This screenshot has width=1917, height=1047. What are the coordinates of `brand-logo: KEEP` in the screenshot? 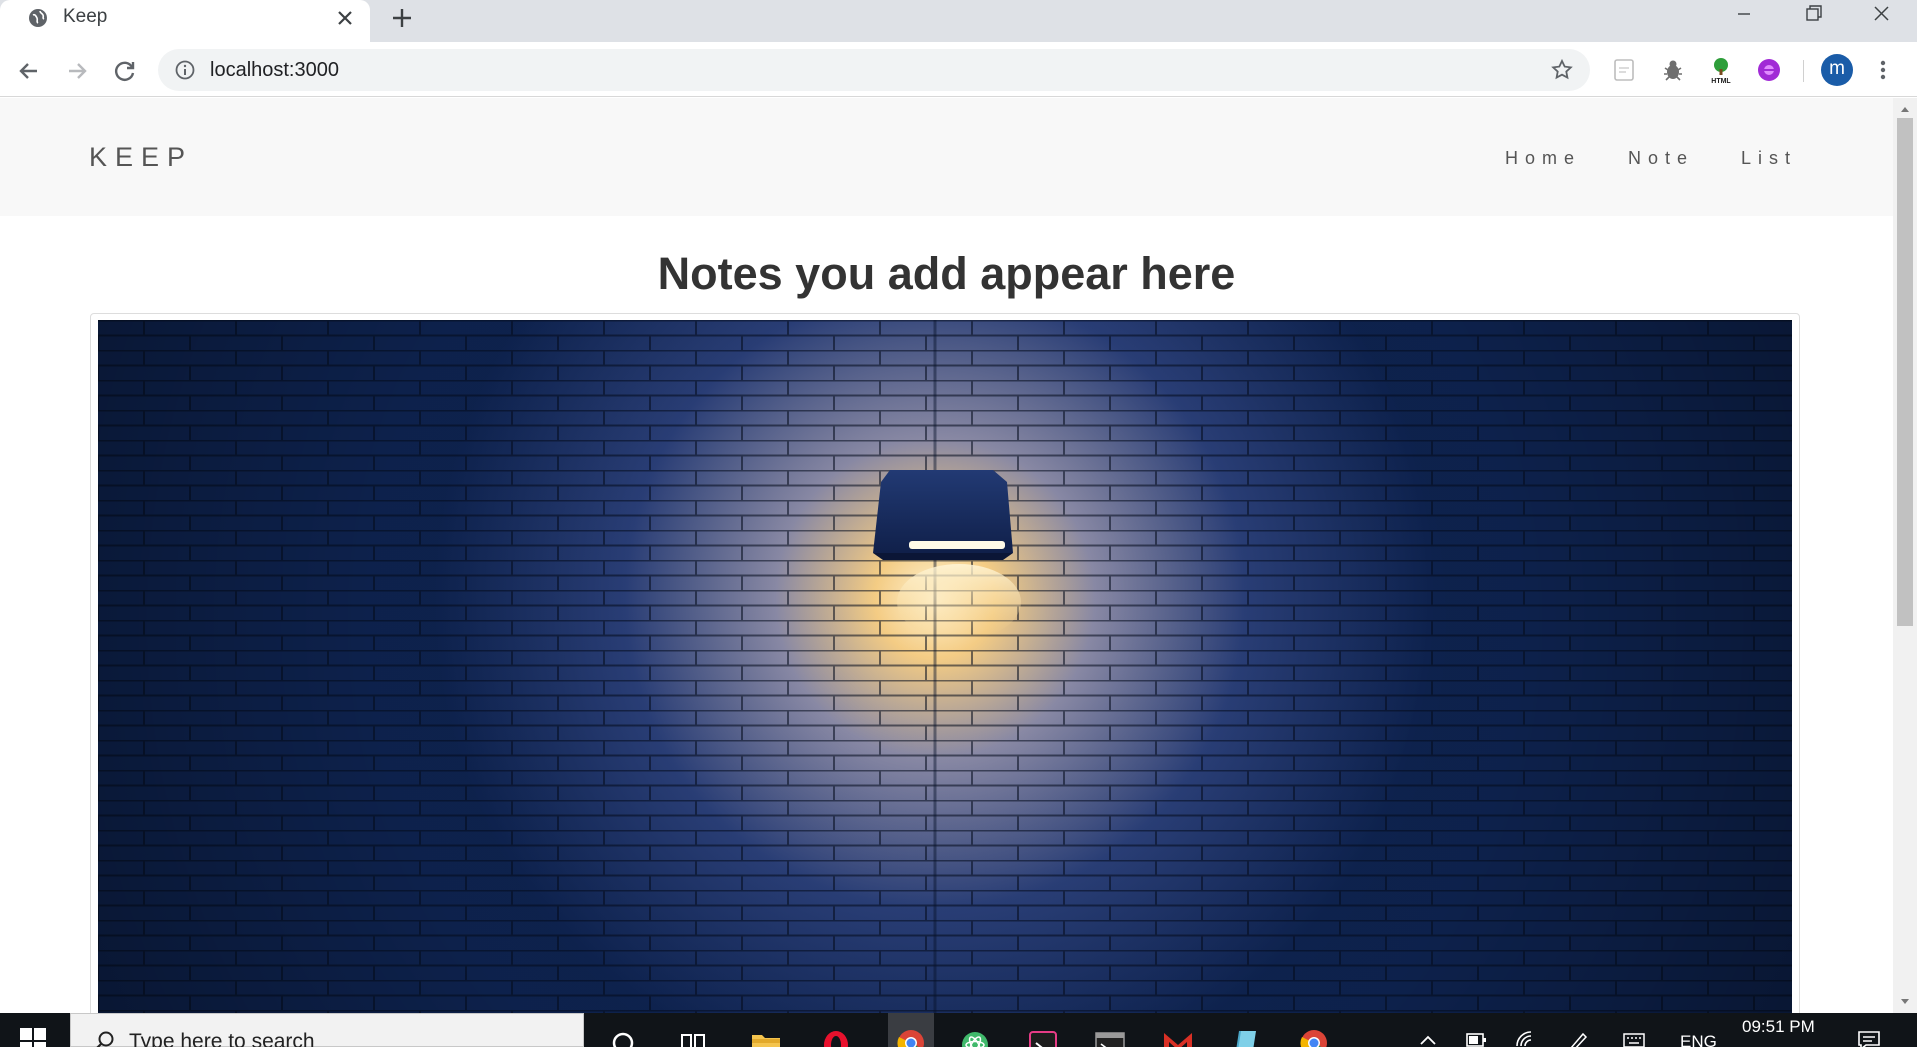 It's located at (141, 157).